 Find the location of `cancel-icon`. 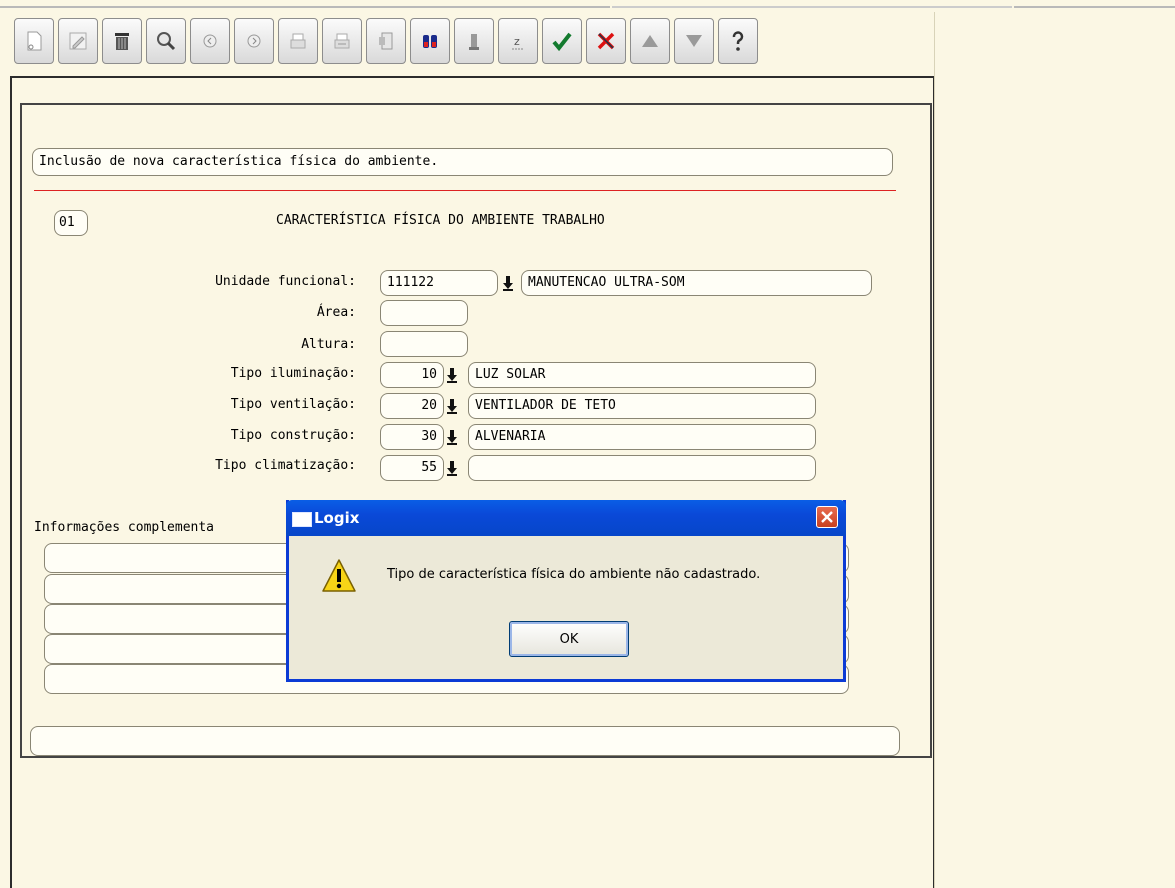

cancel-icon is located at coordinates (606, 41).